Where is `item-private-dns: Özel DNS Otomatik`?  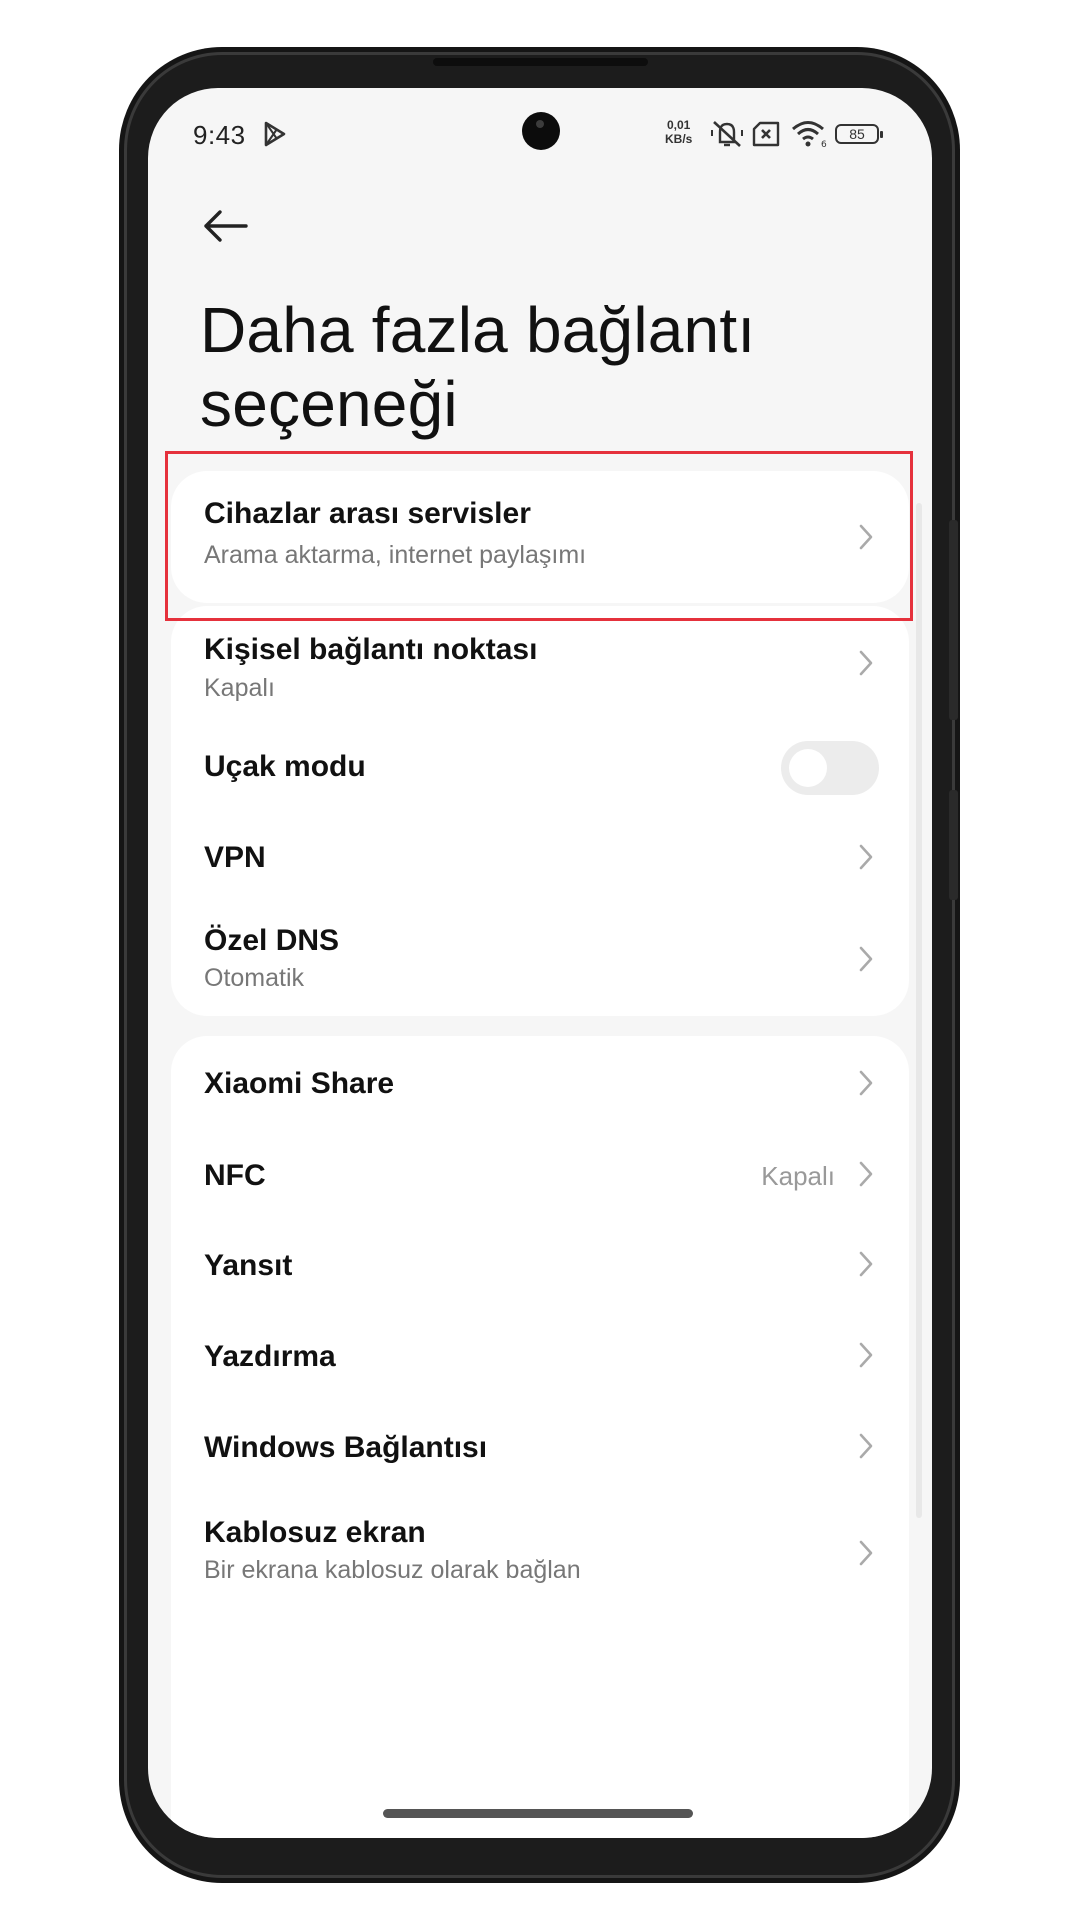 item-private-dns: Özel DNS Otomatik is located at coordinates (540, 960).